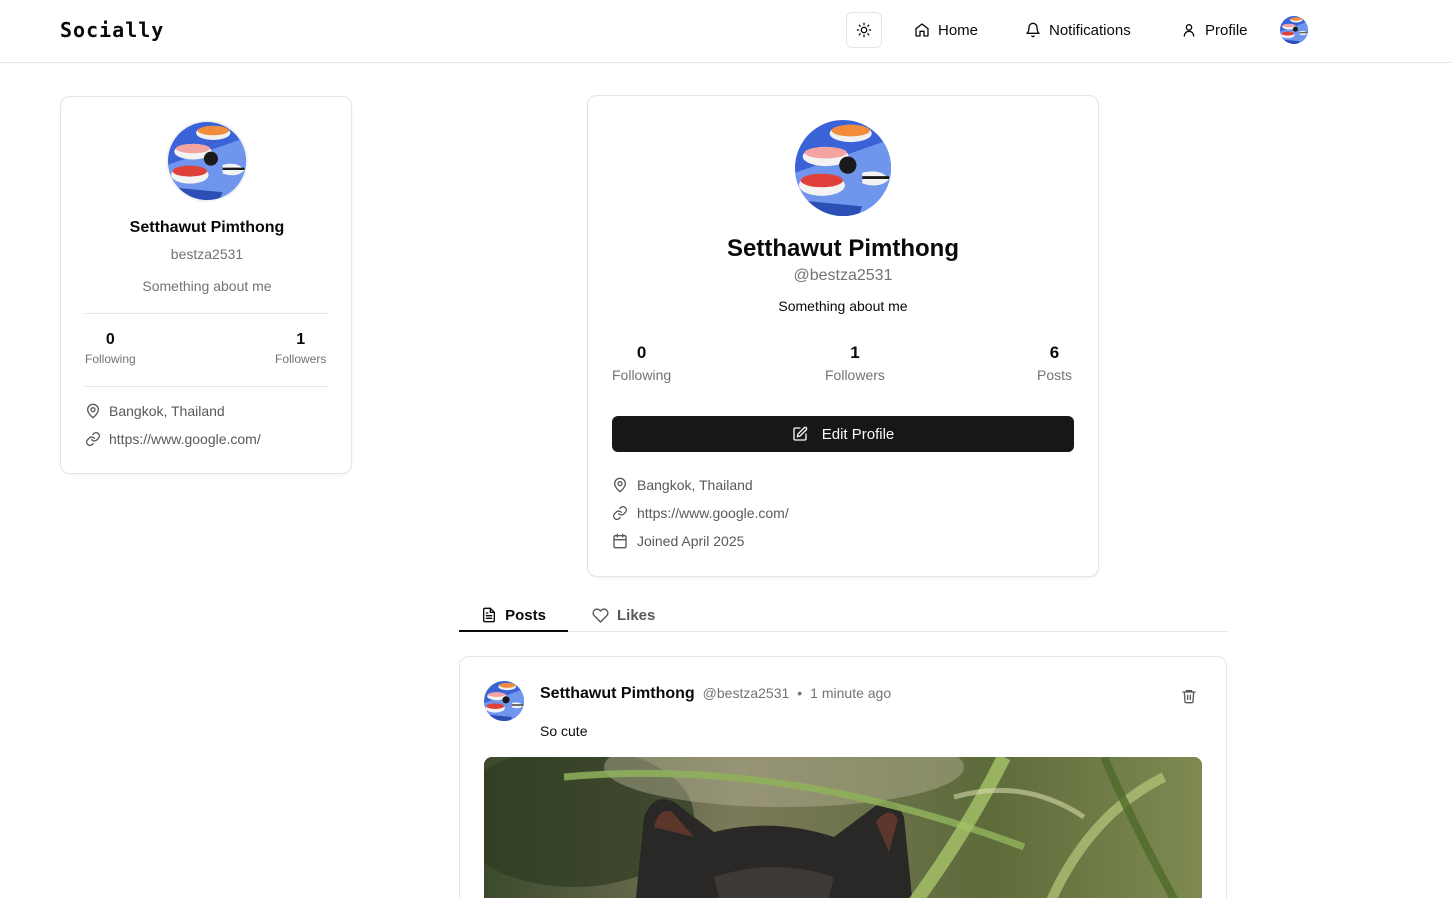 Image resolution: width=1452 pixels, height=898 pixels. Describe the element at coordinates (855, 375) in the screenshot. I see `profile-followers-label: Followers` at that location.